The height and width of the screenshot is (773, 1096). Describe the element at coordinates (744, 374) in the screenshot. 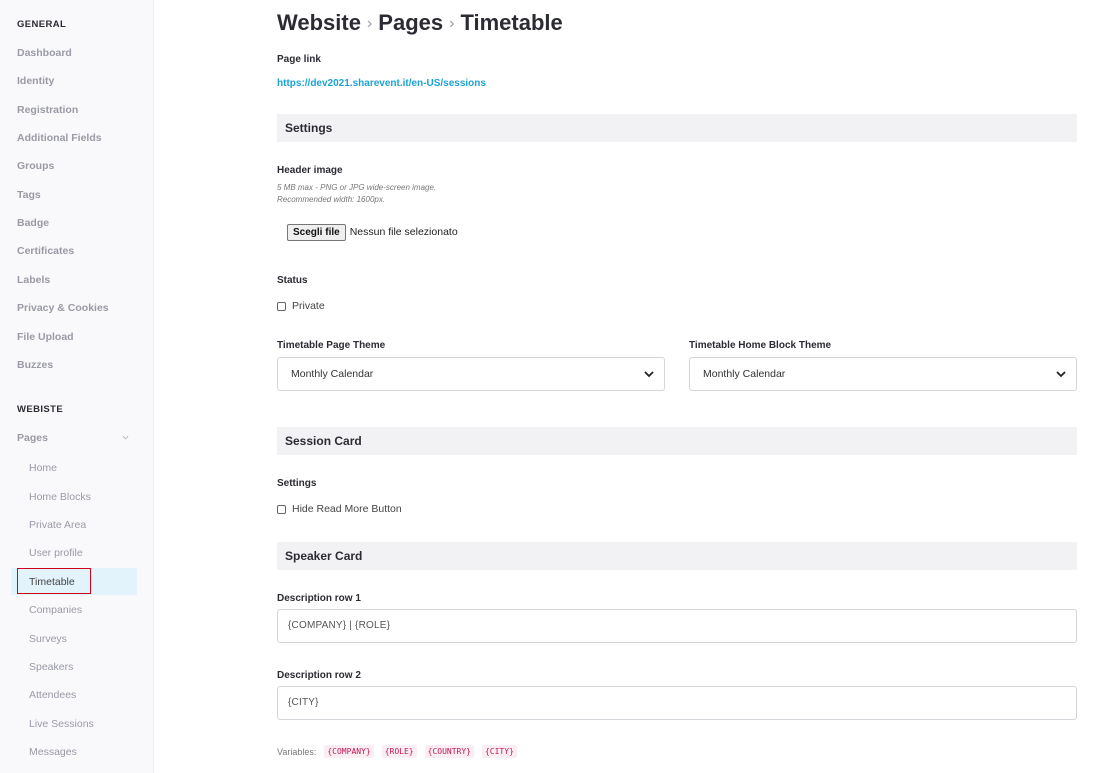

I see `home-block-theme-value: Monthly Calendar` at that location.